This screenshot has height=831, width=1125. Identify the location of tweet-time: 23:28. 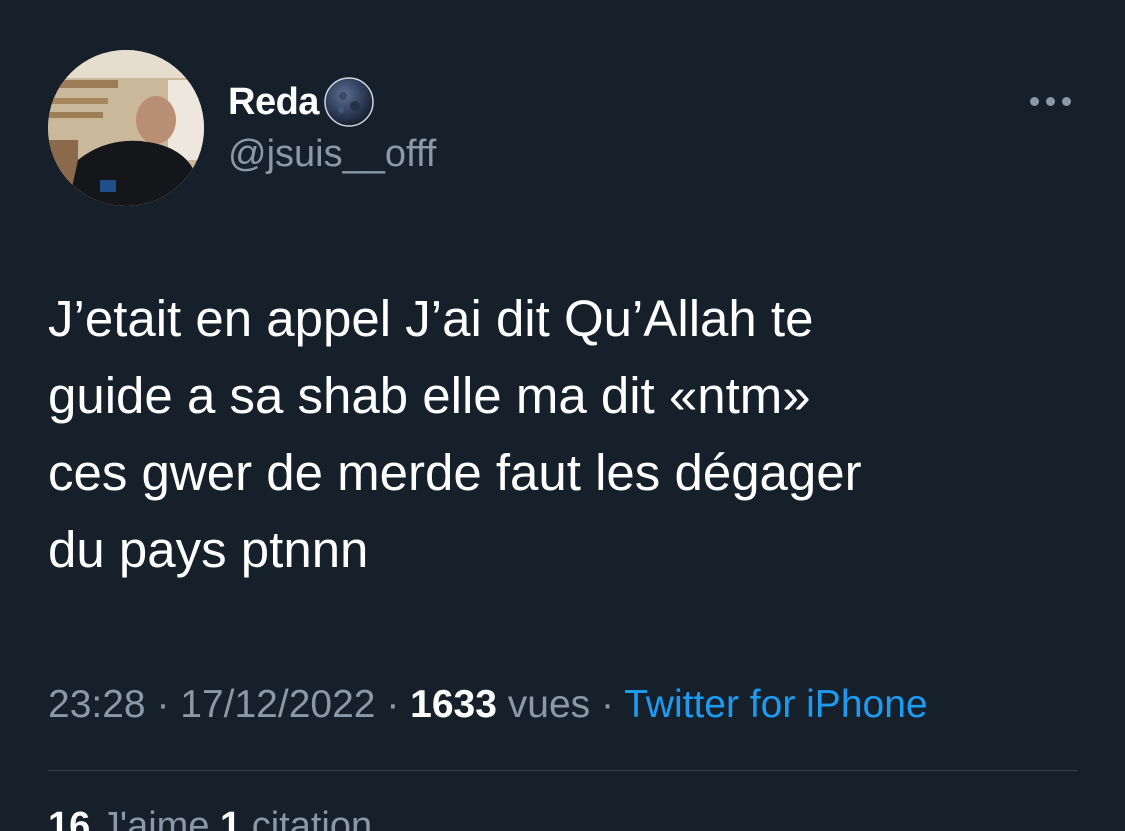
(97, 704).